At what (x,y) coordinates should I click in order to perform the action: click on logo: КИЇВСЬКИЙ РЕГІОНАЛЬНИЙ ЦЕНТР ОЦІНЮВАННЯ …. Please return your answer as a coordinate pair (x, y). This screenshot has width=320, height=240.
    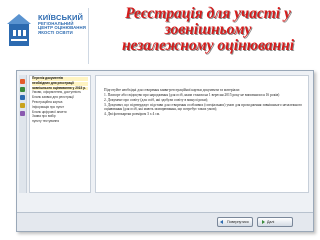
    Looking at the image, I should click on (43, 36).